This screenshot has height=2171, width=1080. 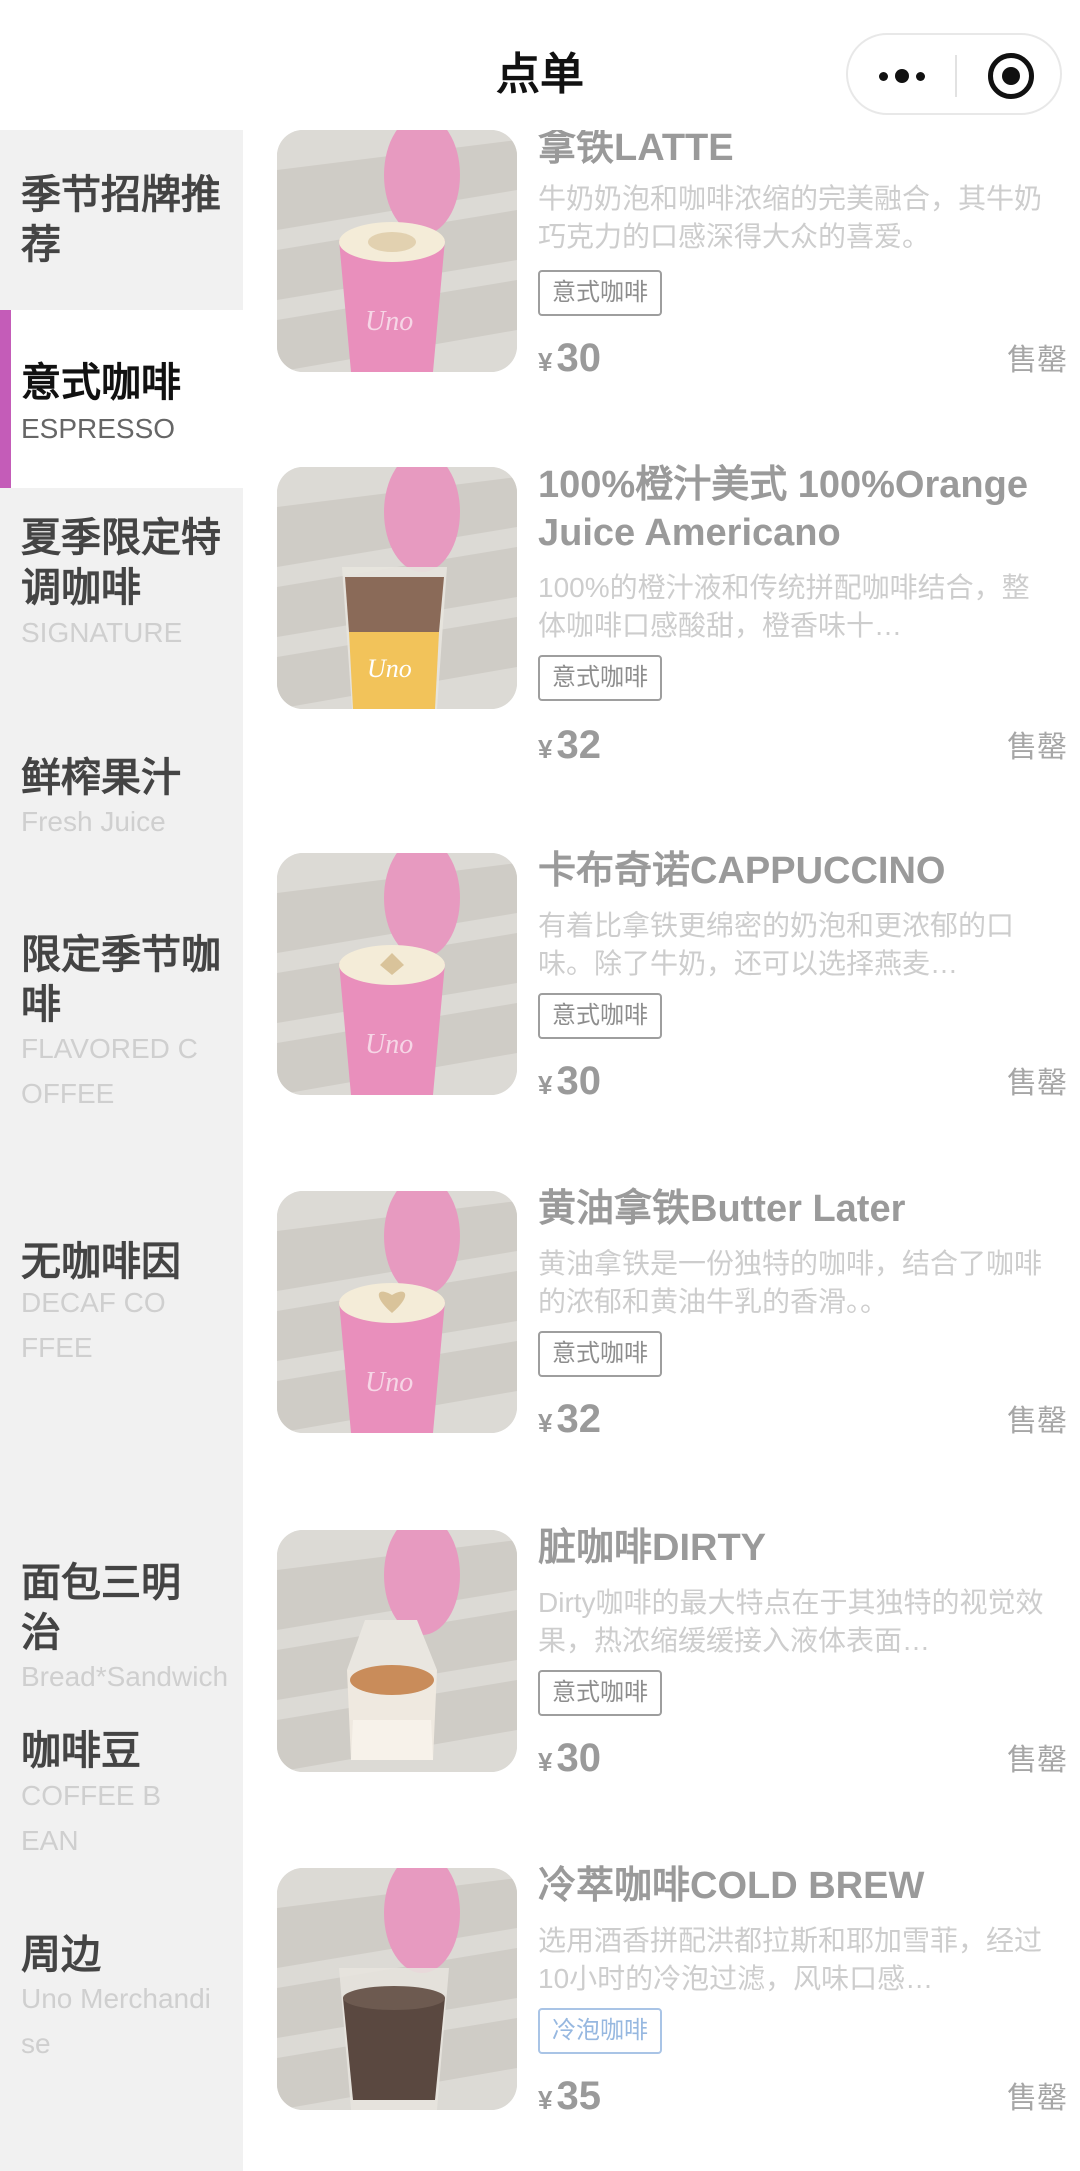 I want to click on category-item: 无咖啡因 DECAF COFFEE, so click(x=121, y=1285).